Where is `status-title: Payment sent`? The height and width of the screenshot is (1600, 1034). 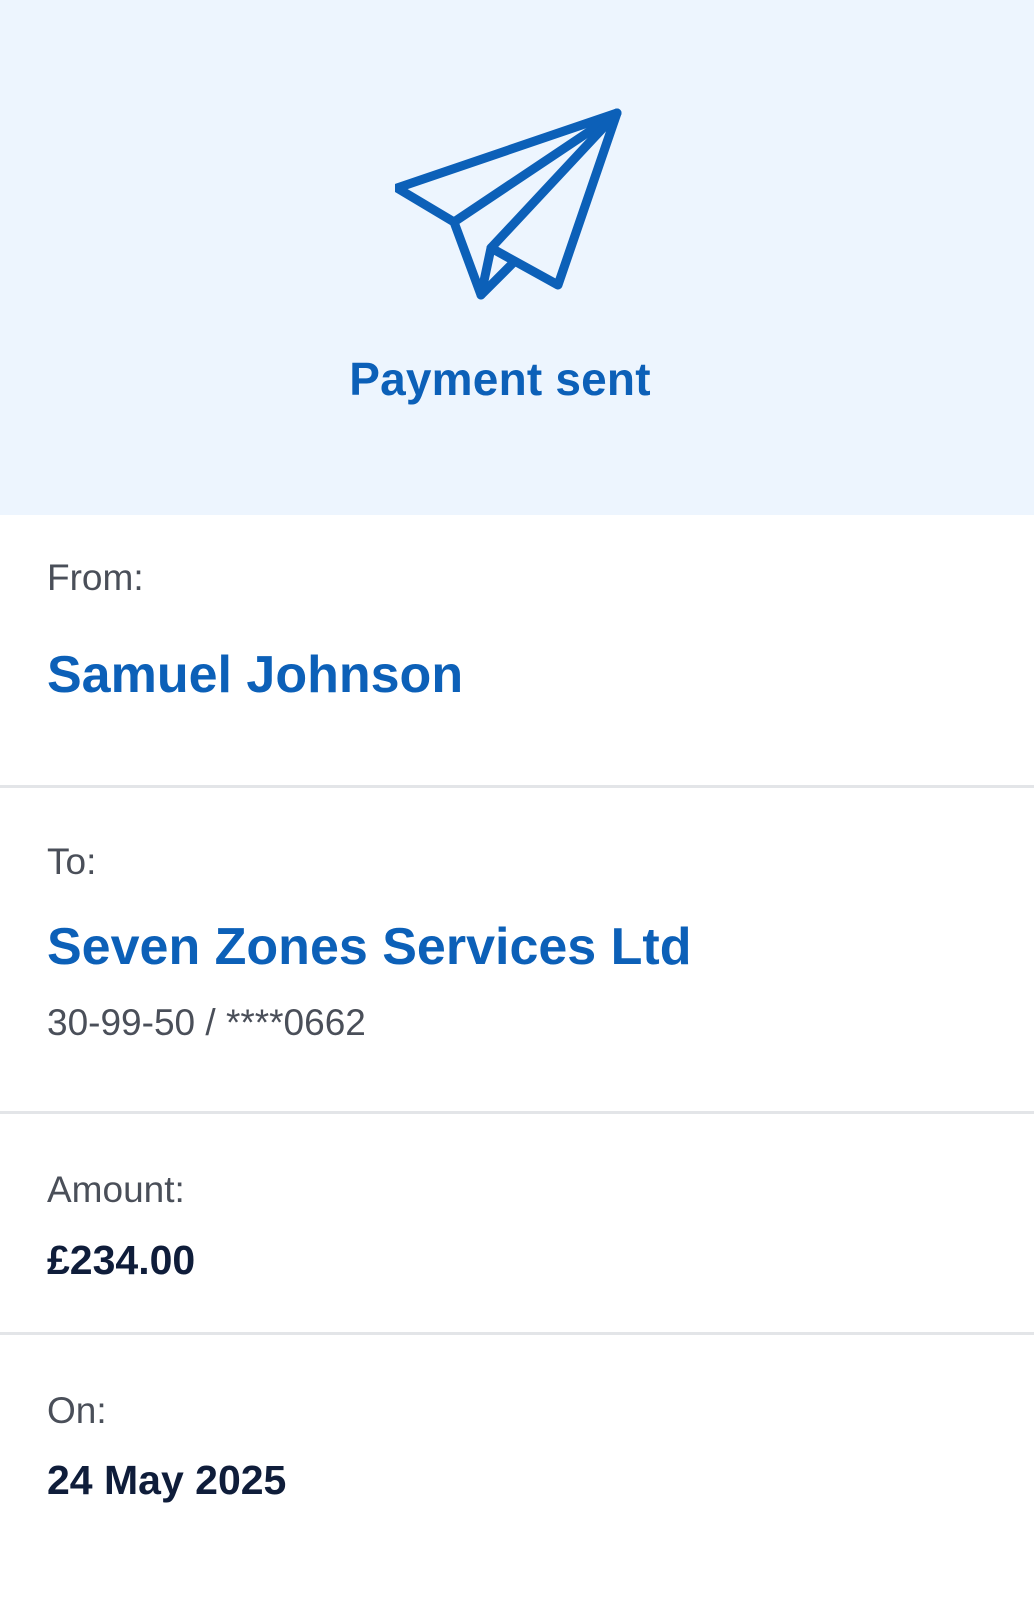
status-title: Payment sent is located at coordinates (500, 379).